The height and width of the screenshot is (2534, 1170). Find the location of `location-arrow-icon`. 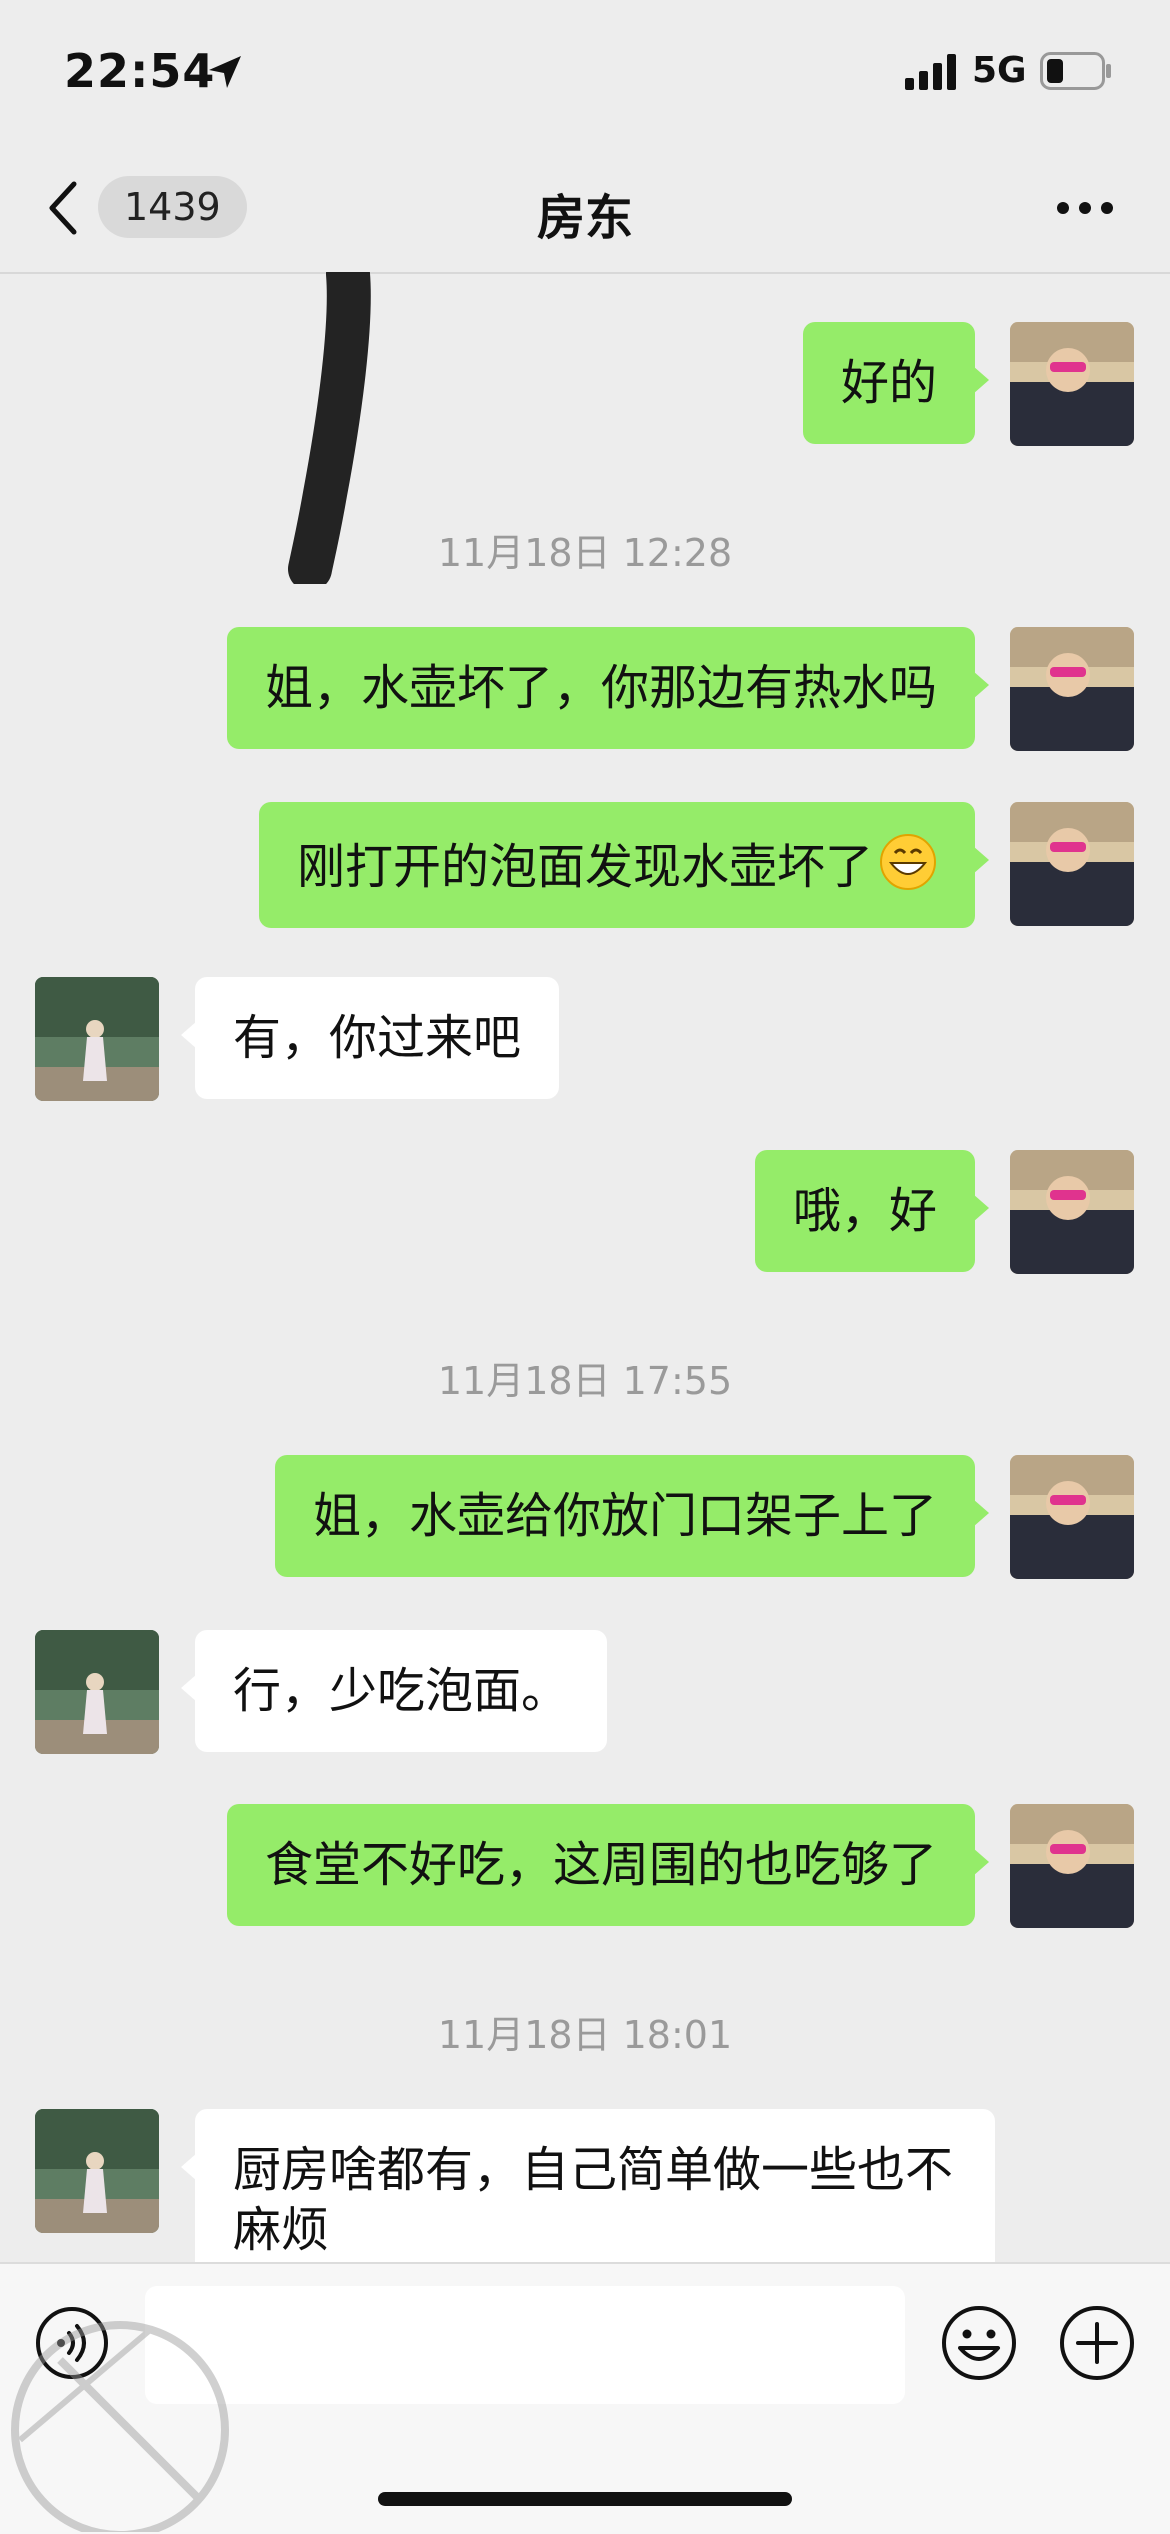

location-arrow-icon is located at coordinates (225, 72).